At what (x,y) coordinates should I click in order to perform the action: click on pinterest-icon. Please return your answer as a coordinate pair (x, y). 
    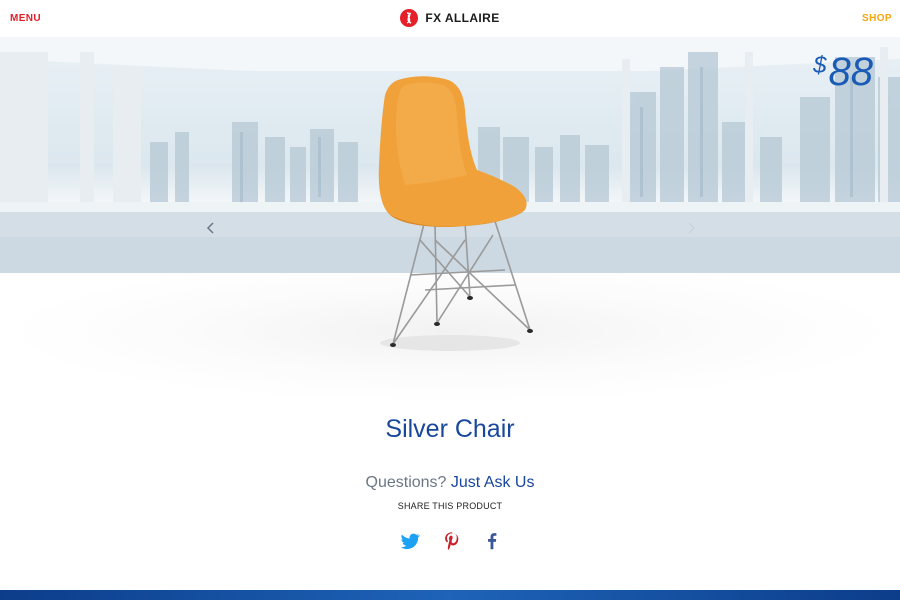
    Looking at the image, I should click on (452, 541).